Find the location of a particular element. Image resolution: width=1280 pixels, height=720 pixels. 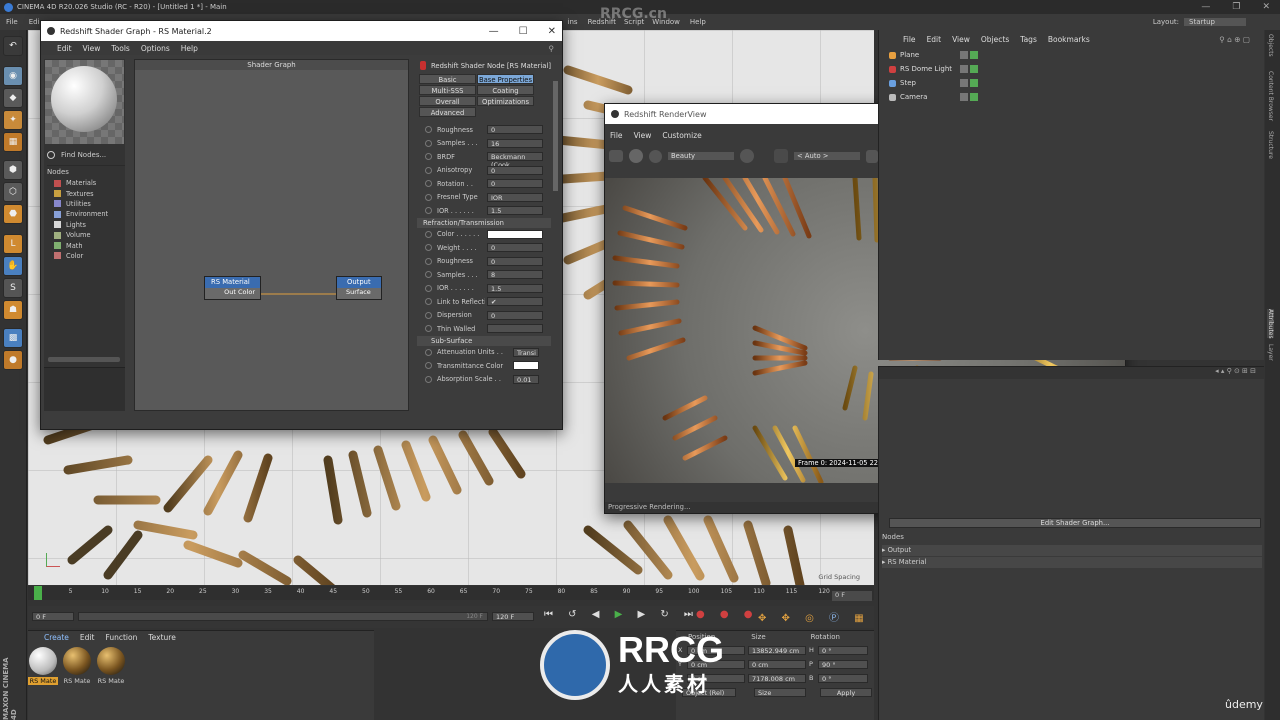

property-tab: Optimizations is located at coordinates (505, 101).